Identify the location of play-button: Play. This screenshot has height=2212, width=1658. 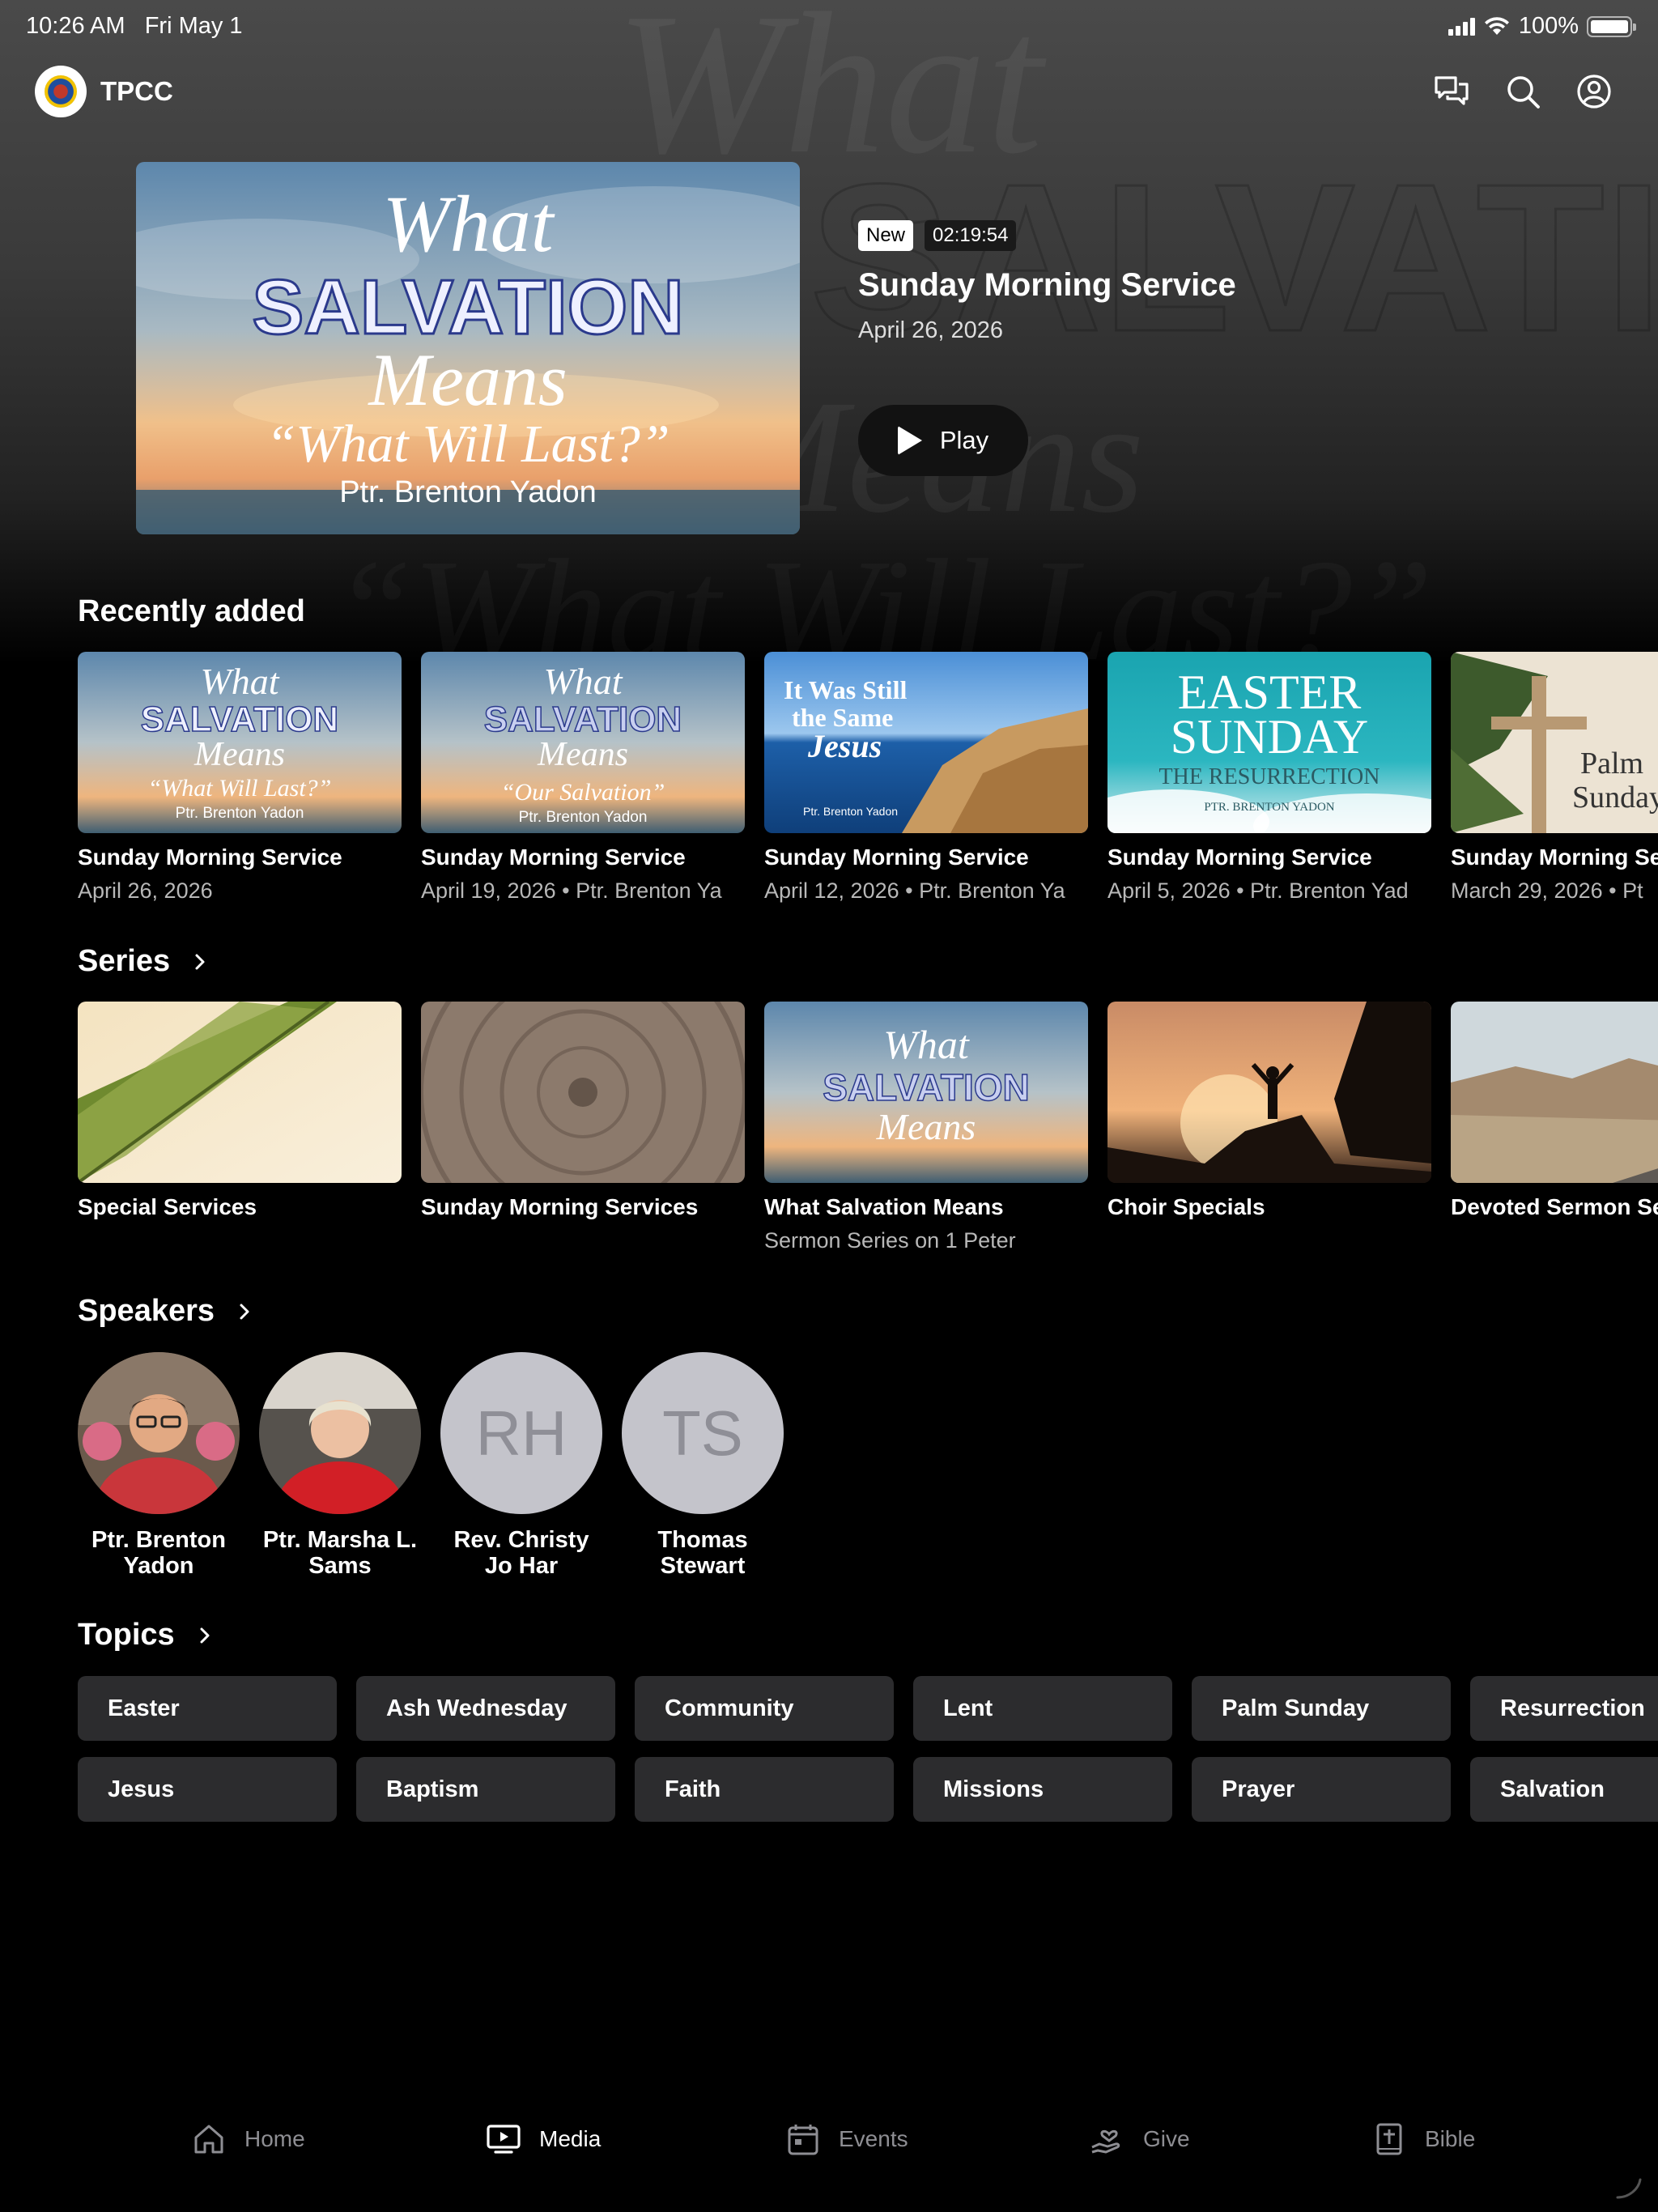
(943, 441).